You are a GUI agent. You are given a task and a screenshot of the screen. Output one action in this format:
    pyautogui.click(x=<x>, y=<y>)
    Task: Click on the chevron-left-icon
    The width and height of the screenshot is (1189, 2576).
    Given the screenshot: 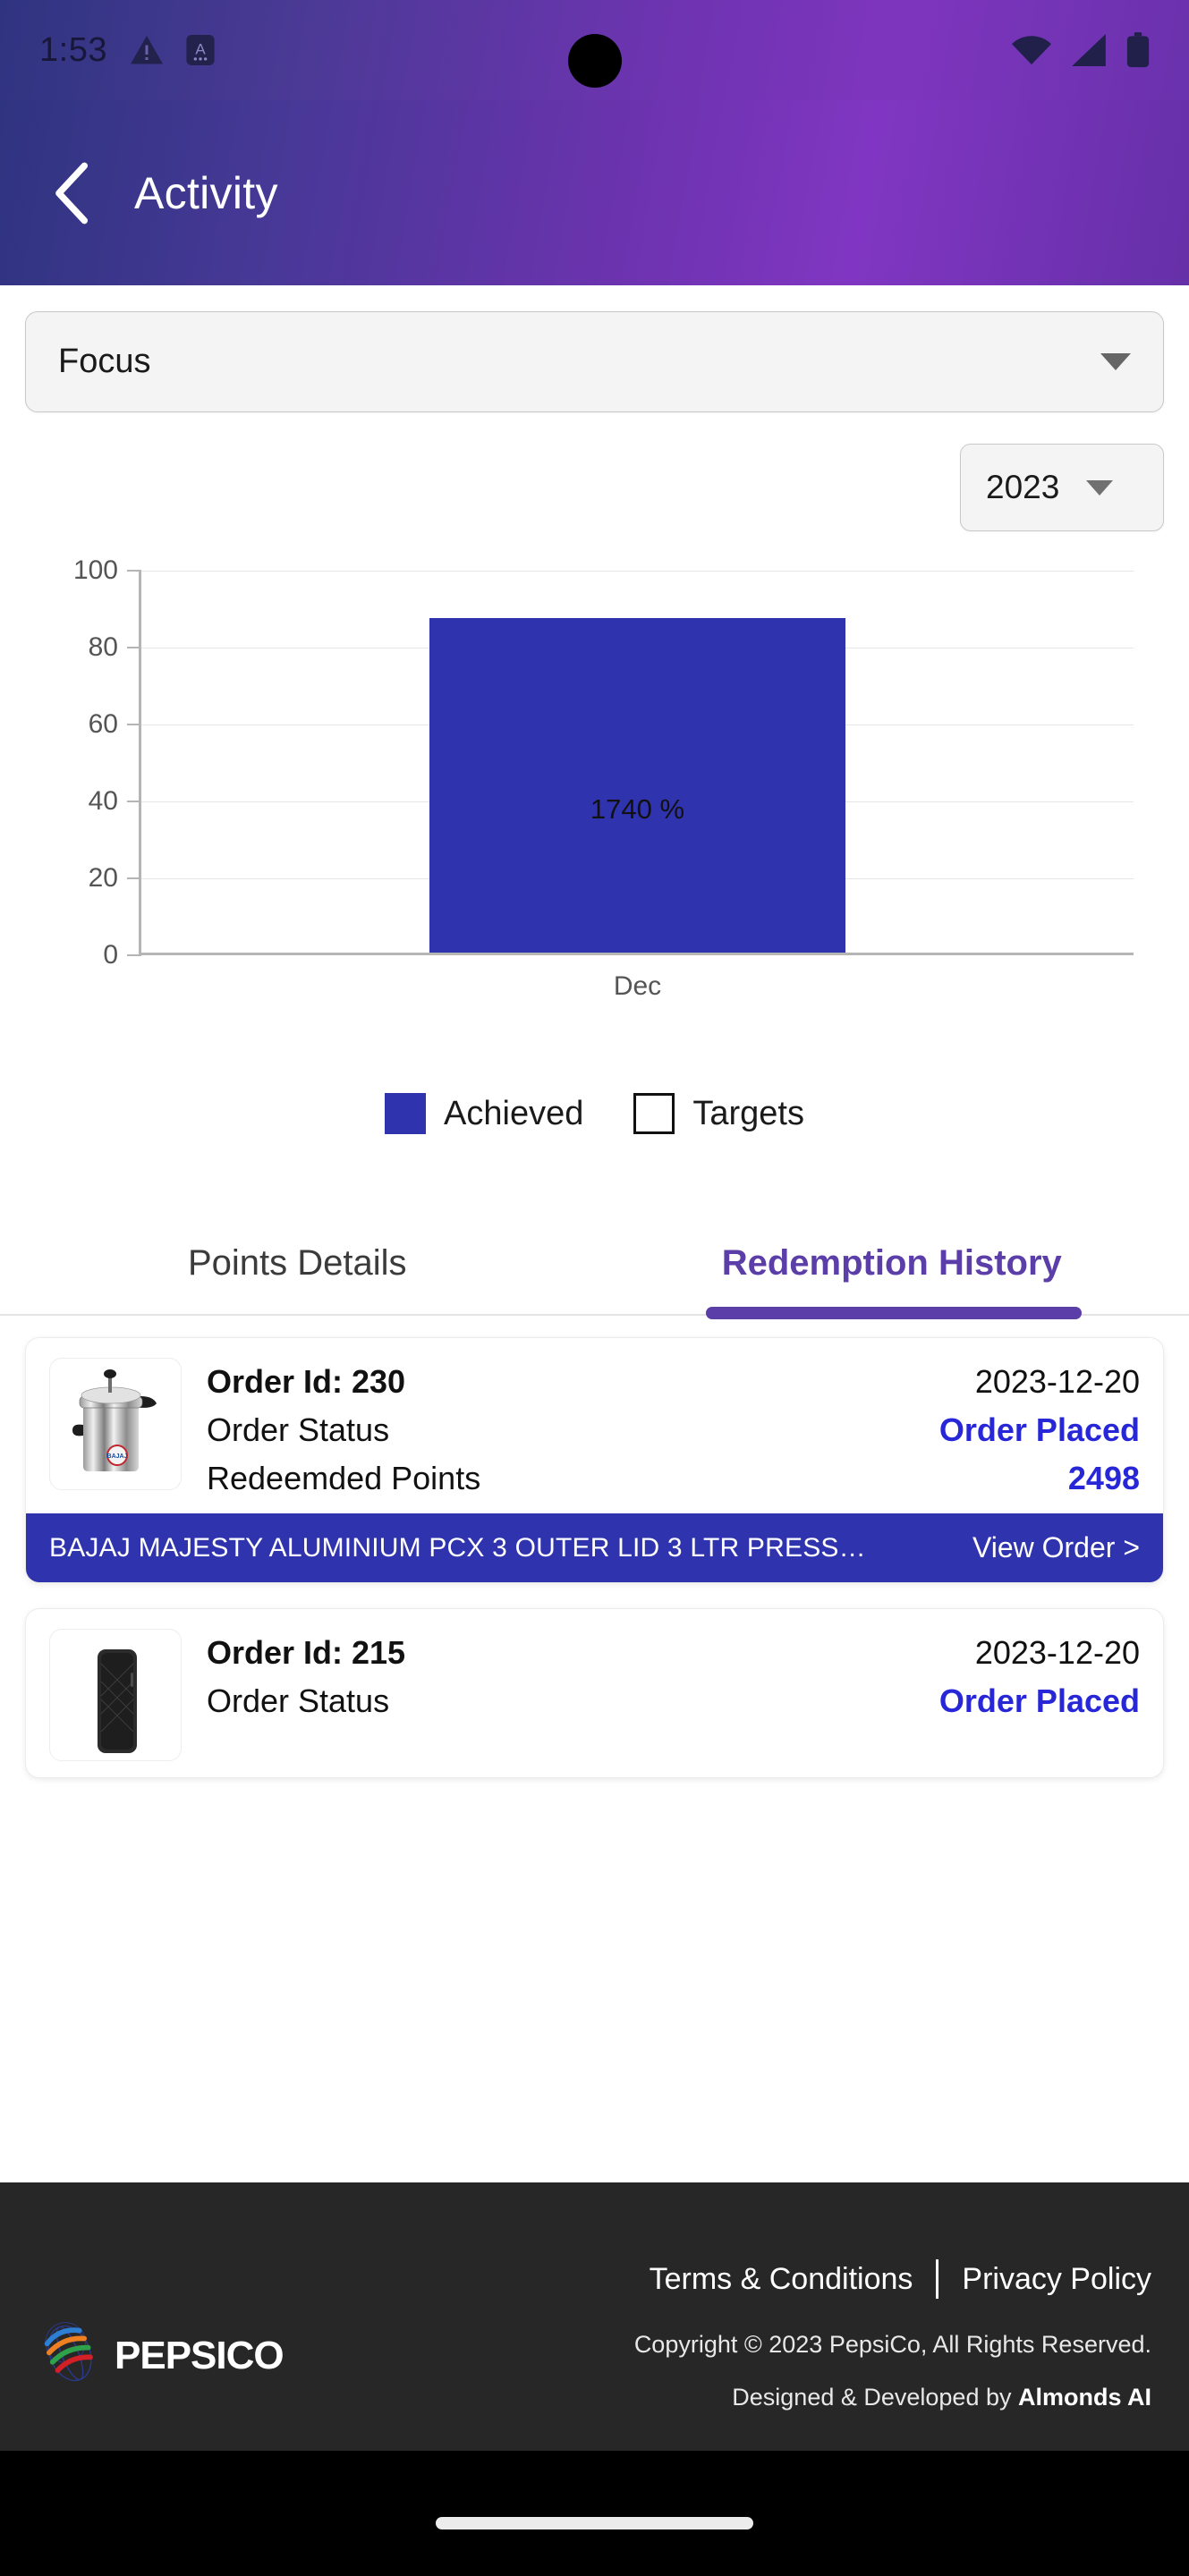 What is the action you would take?
    pyautogui.click(x=72, y=193)
    